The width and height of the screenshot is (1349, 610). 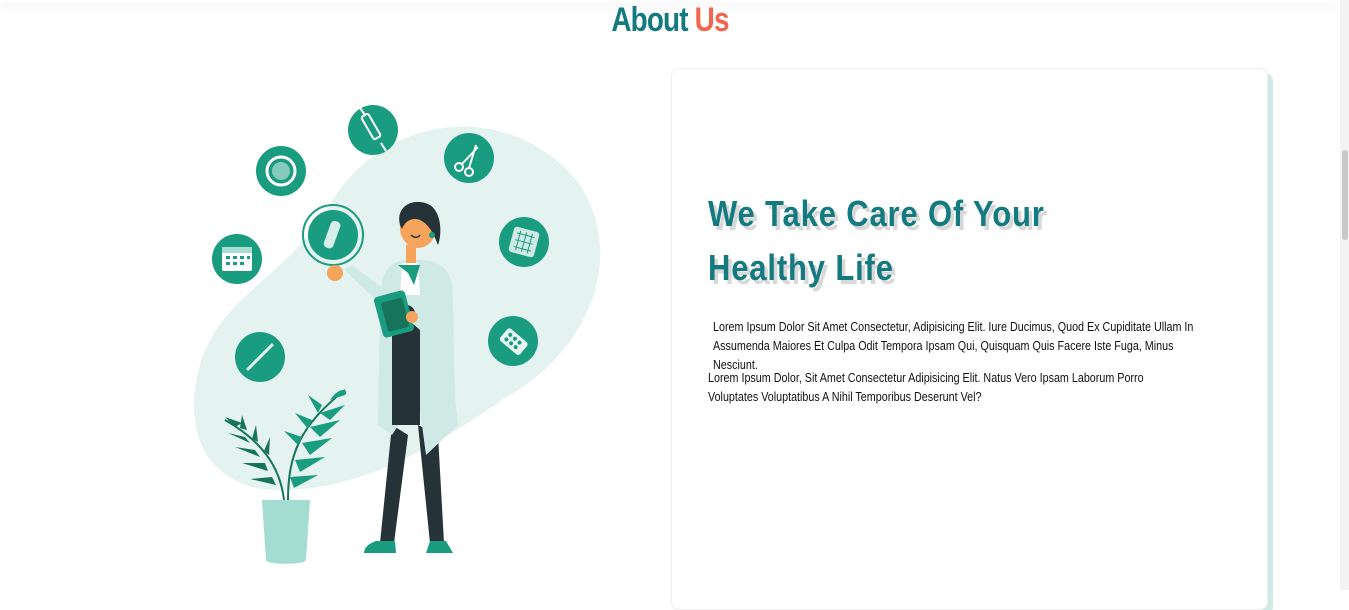 What do you see at coordinates (513, 341) in the screenshot?
I see `pills-icon` at bounding box center [513, 341].